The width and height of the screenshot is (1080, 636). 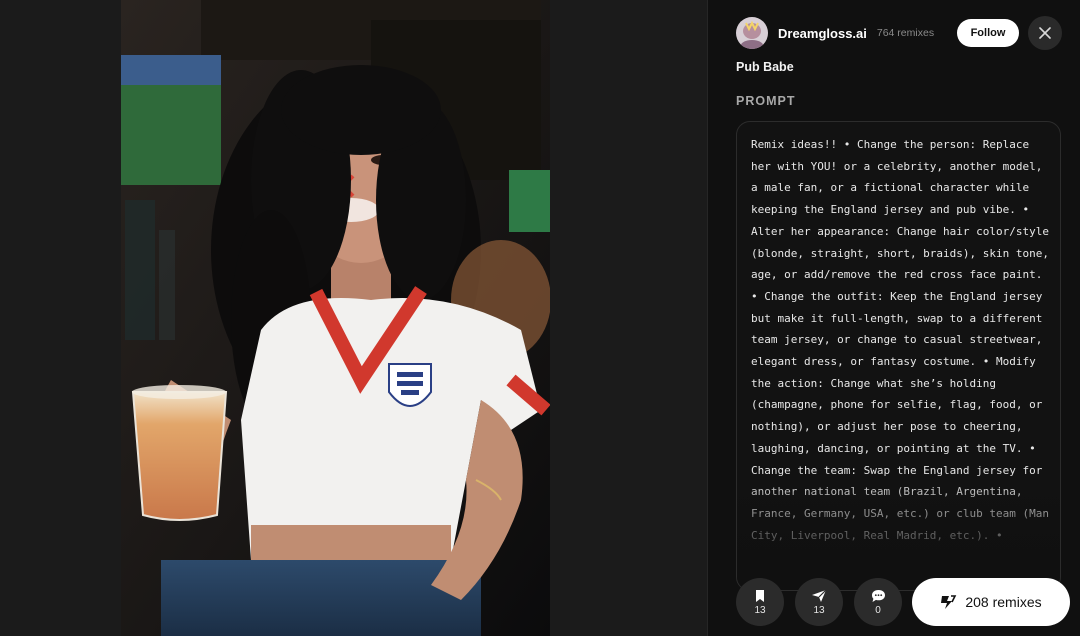 What do you see at coordinates (1003, 602) in the screenshot?
I see `remix-button-label: 208 remixes` at bounding box center [1003, 602].